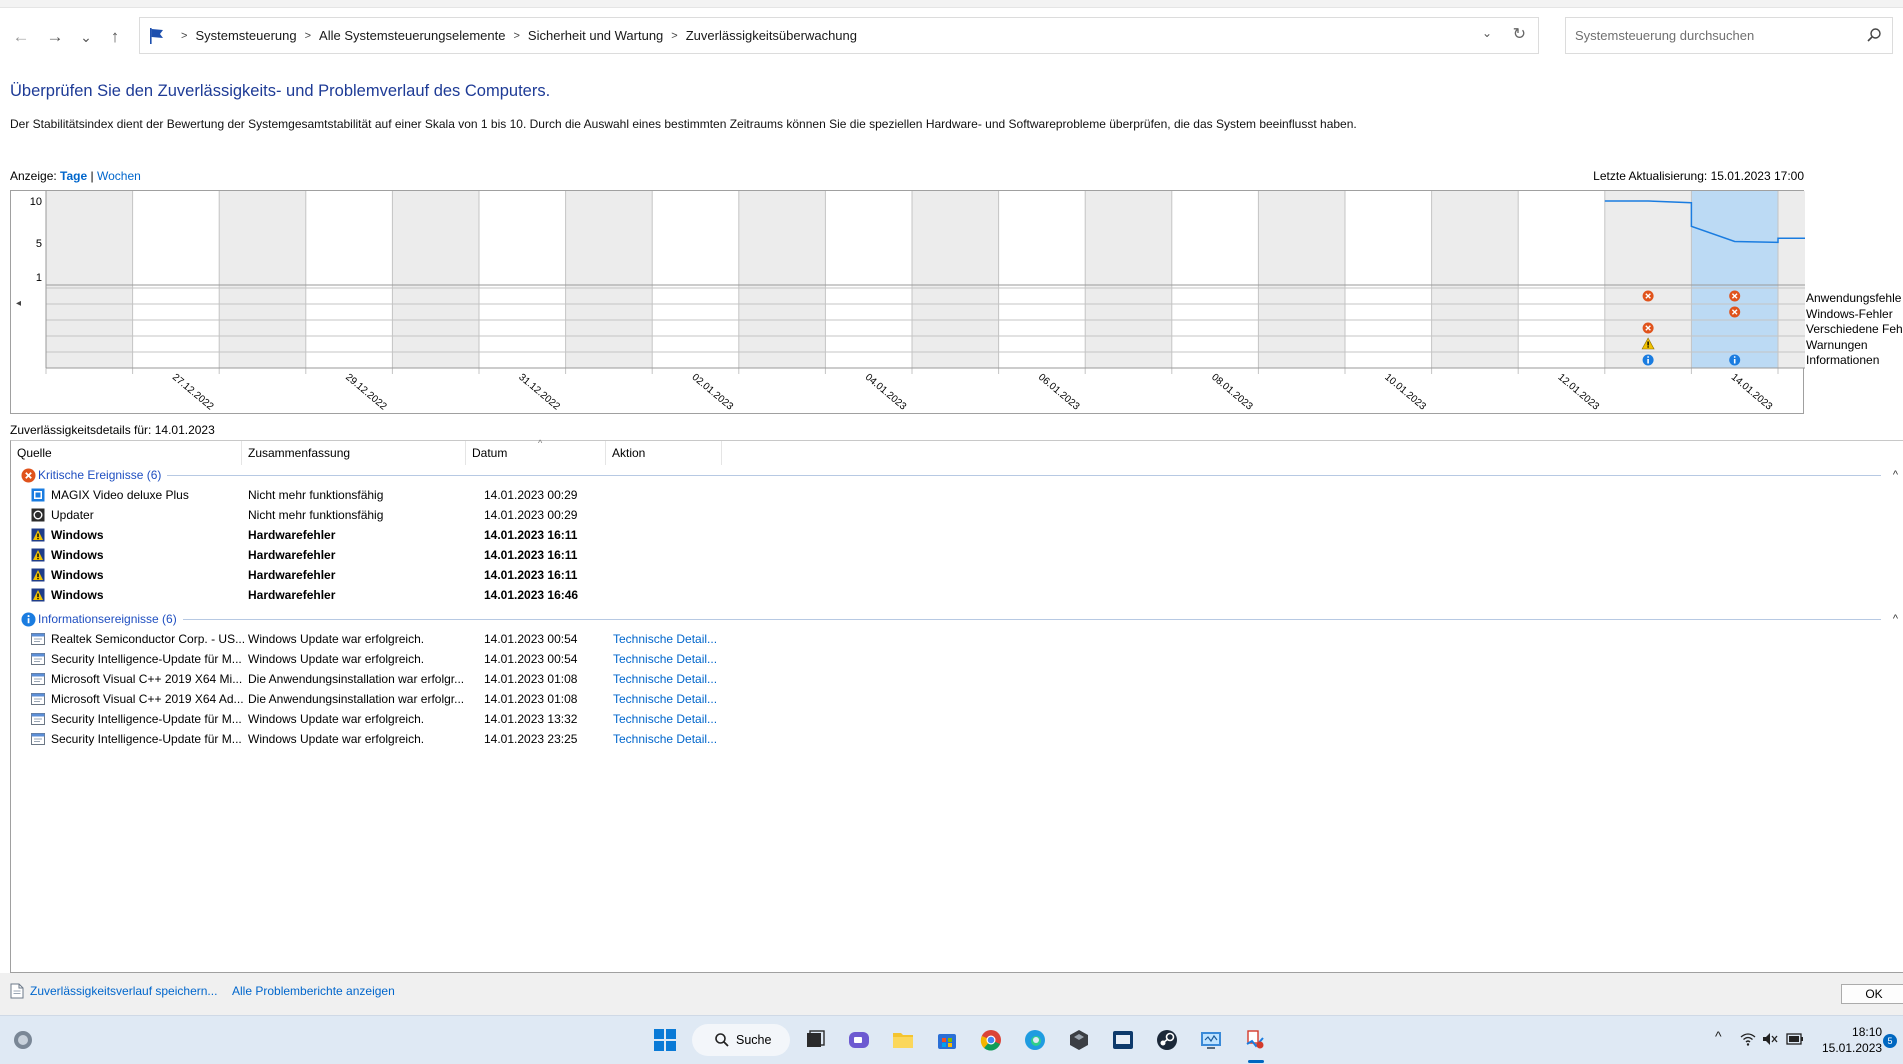 The height and width of the screenshot is (1064, 1903). What do you see at coordinates (1167, 1040) in the screenshot?
I see `steam-icon` at bounding box center [1167, 1040].